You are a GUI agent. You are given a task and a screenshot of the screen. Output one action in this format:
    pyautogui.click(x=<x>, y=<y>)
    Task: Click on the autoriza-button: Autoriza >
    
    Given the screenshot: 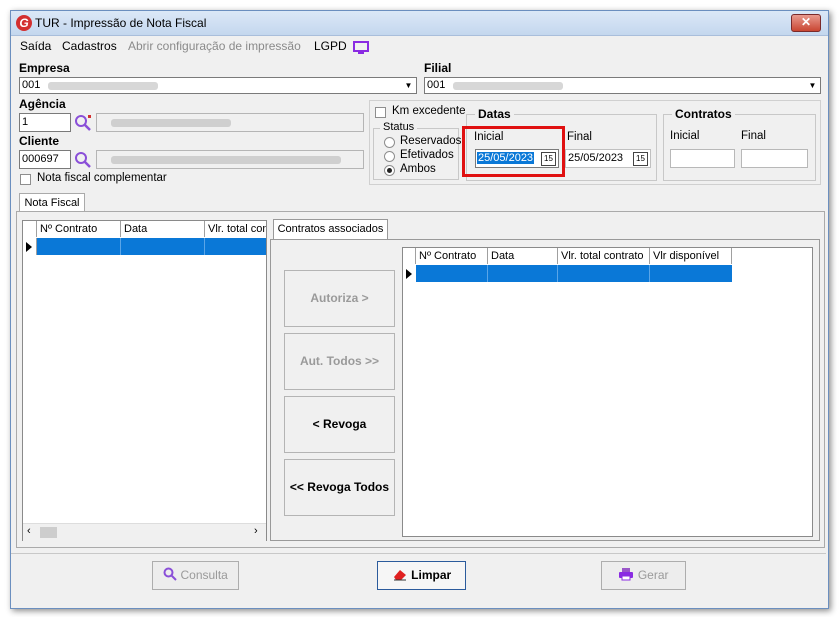 What is the action you would take?
    pyautogui.click(x=339, y=298)
    